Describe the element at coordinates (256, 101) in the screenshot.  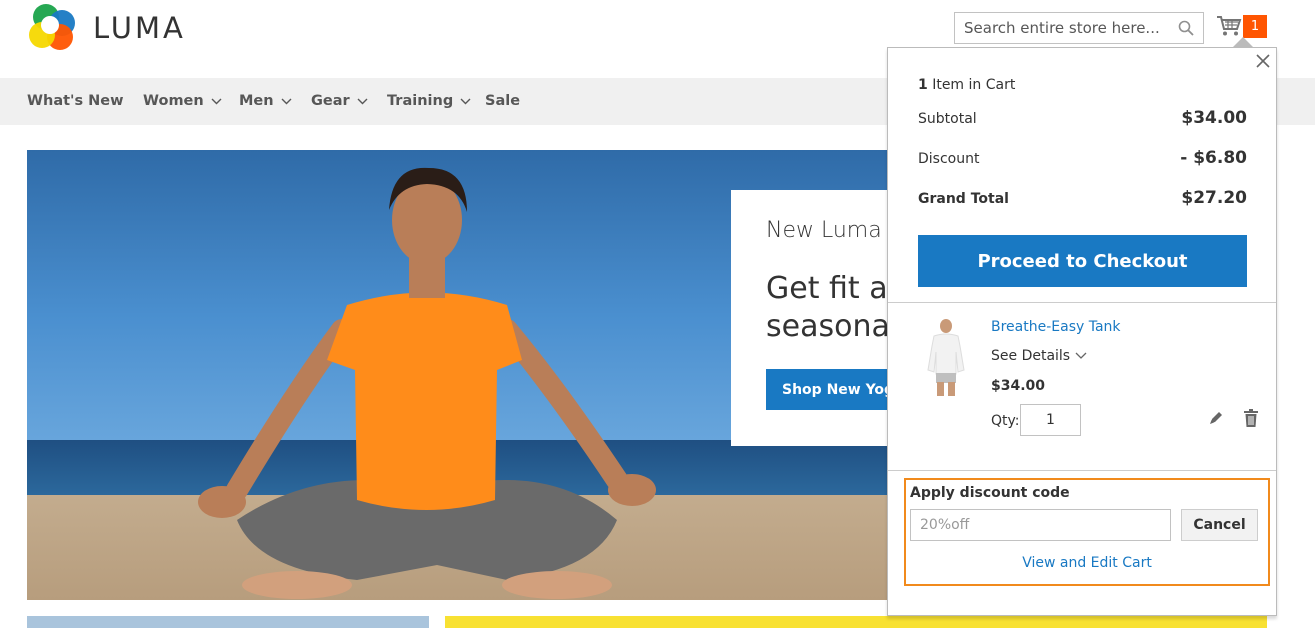
I see `nav-item-label: Men` at that location.